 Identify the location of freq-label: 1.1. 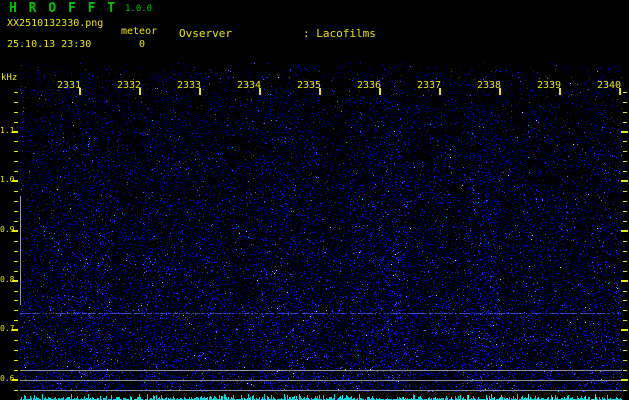
(7, 130).